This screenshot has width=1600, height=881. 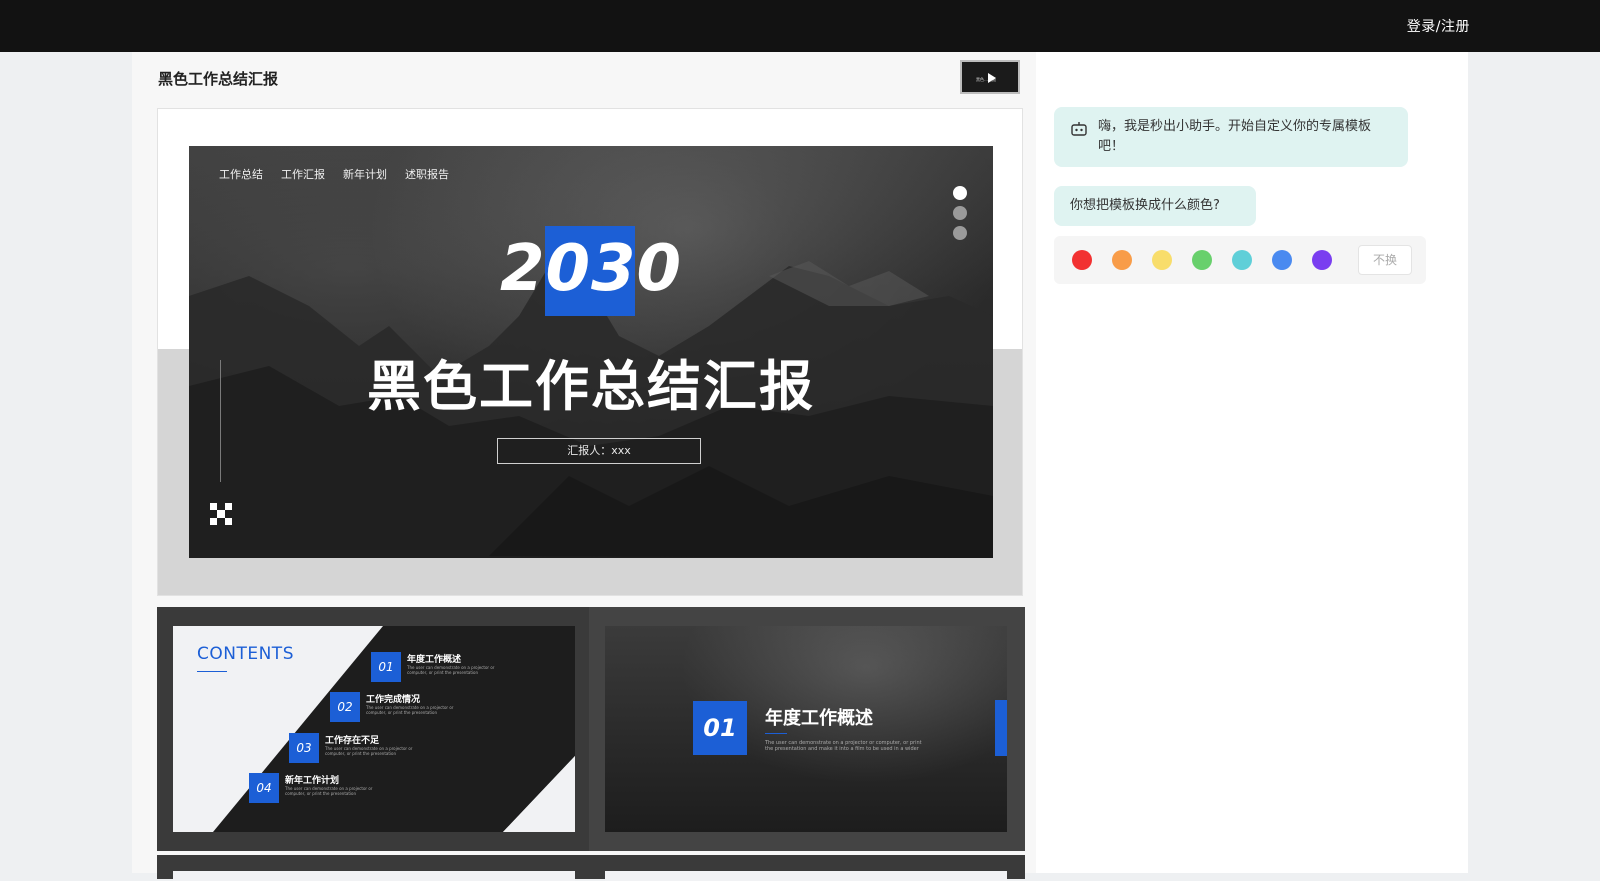 I want to click on top-bar: 登录/注册, so click(x=800, y=26).